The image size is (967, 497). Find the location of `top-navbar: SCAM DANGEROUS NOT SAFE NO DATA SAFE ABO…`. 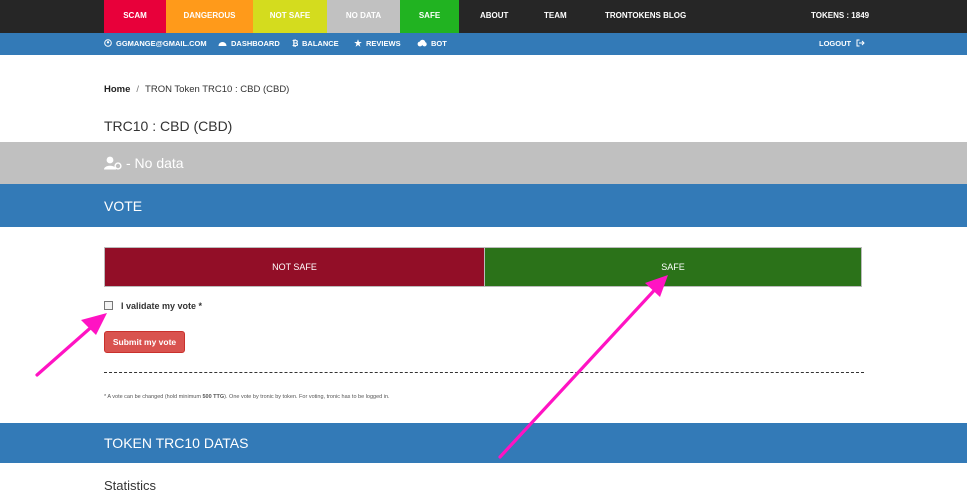

top-navbar: SCAM DANGEROUS NOT SAFE NO DATA SAFE ABO… is located at coordinates (483, 16).